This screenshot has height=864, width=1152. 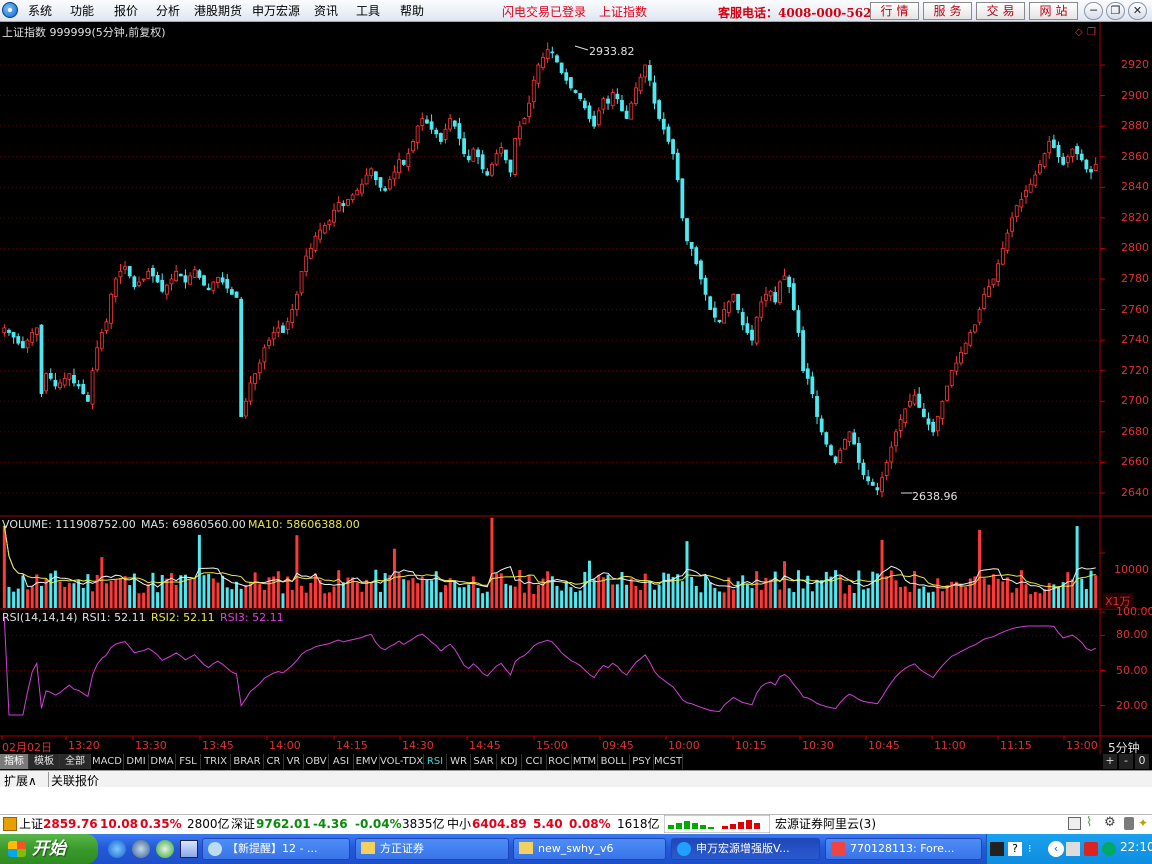 I want to click on indicator-tab-trix: TRIX, so click(x=216, y=761).